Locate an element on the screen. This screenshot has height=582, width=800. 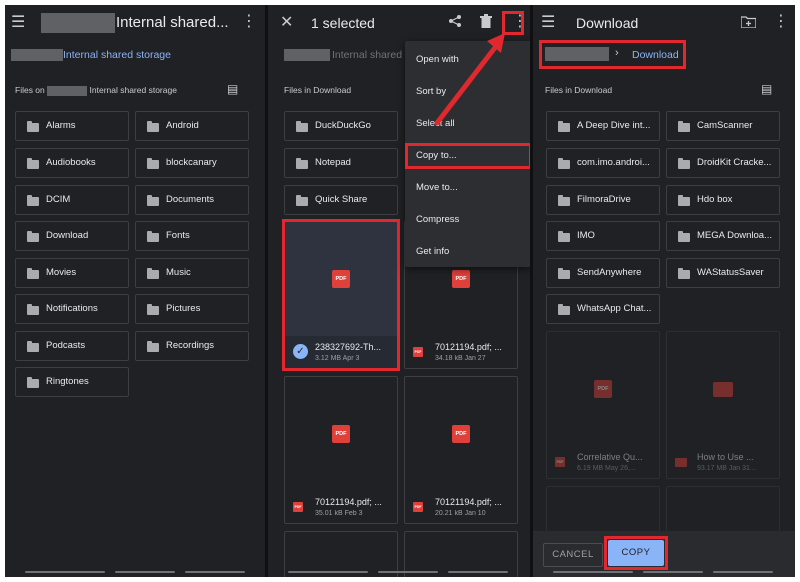
folder-tile: Fonts is located at coordinates (192, 236).